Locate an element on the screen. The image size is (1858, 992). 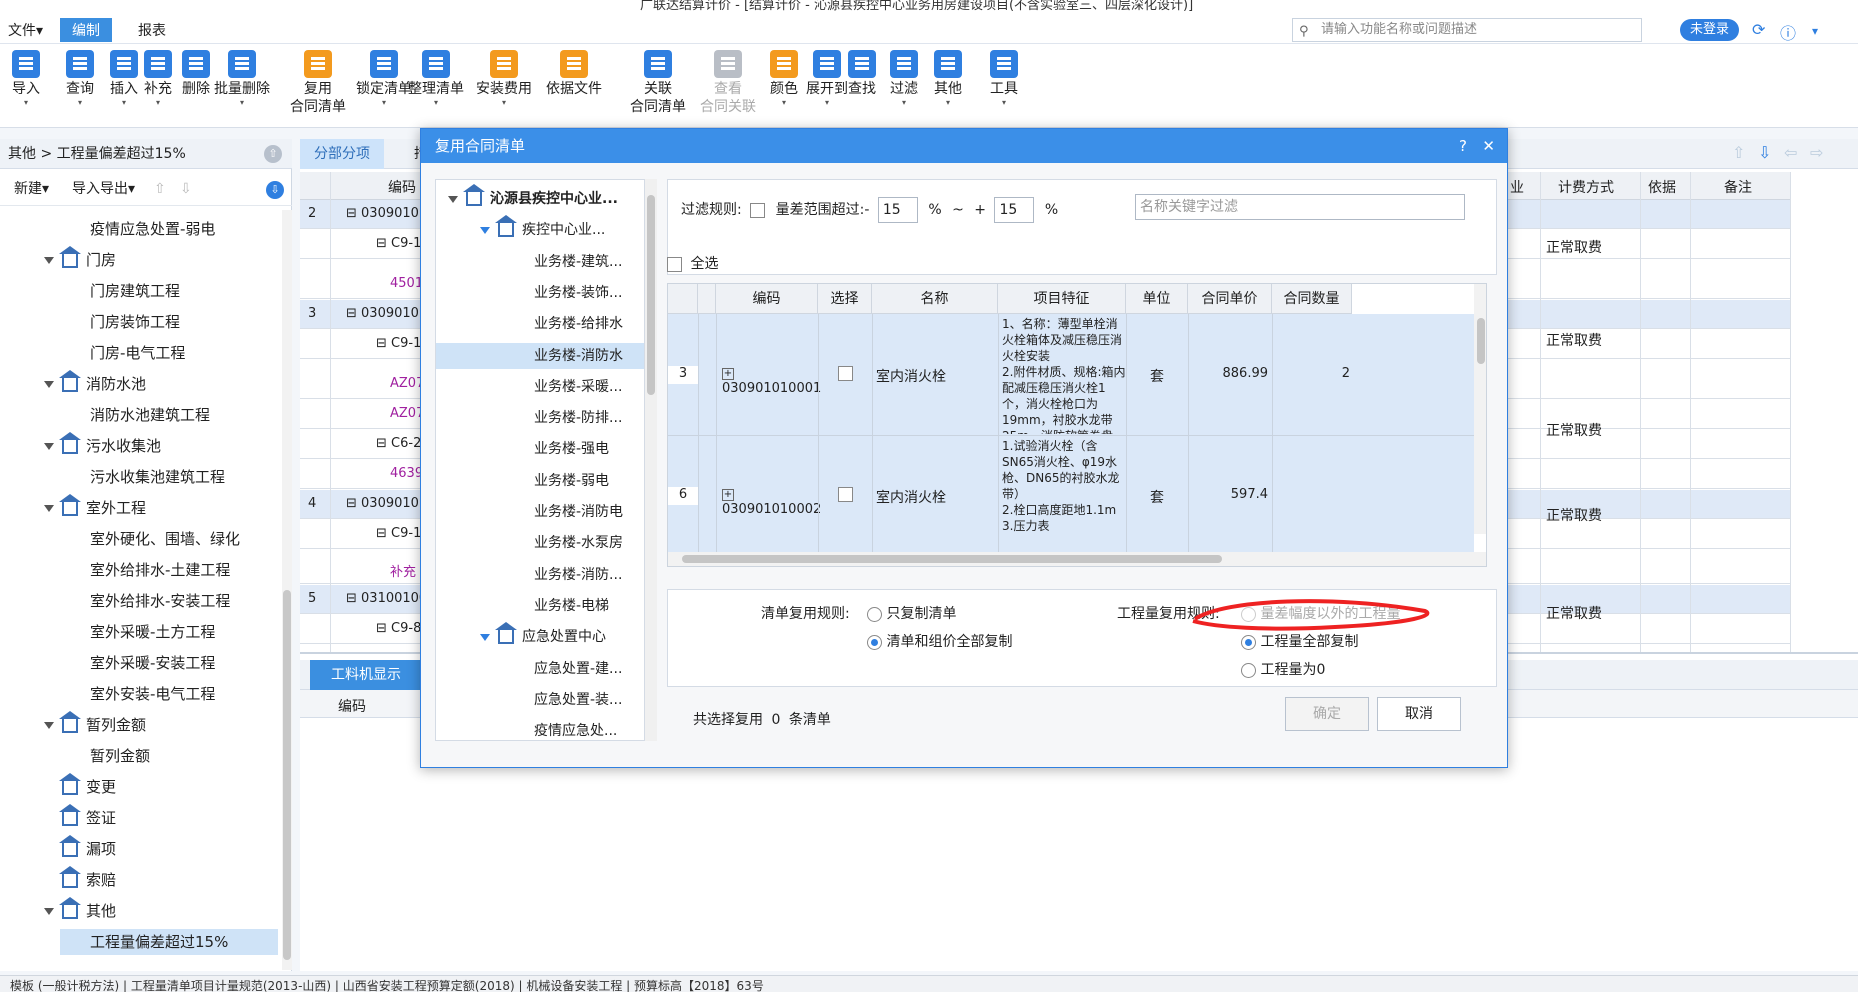
tree-item: 室外给排水-安装工程 is located at coordinates (160, 601).